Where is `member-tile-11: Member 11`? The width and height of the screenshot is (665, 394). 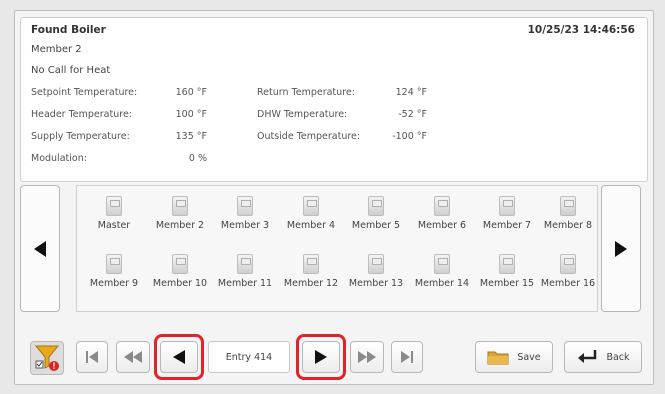
member-tile-11: Member 11 is located at coordinates (245, 277).